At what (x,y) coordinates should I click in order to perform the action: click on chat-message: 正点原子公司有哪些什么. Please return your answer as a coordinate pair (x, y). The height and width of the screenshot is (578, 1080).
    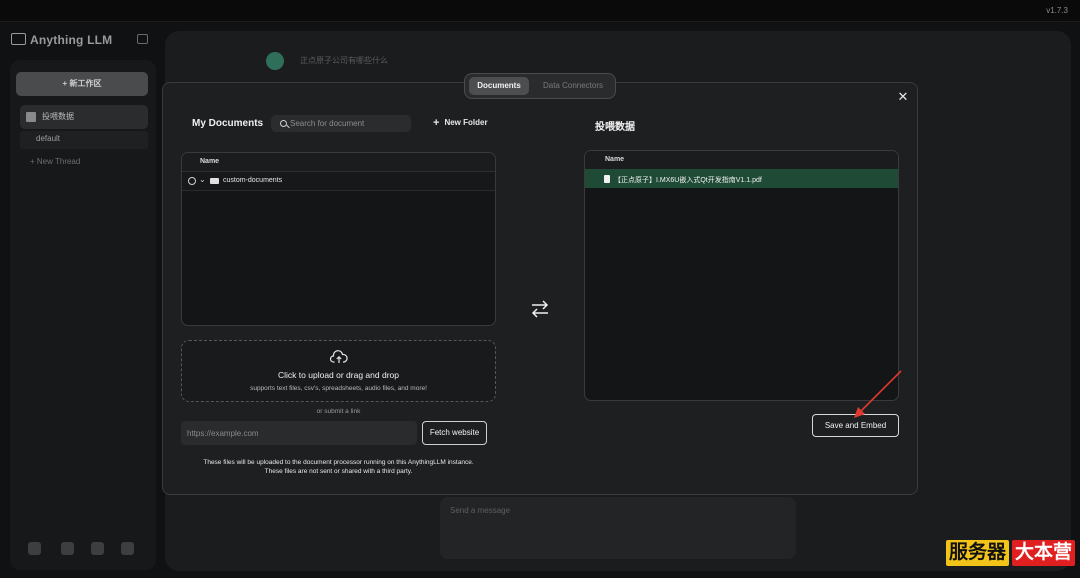
    Looking at the image, I should click on (344, 60).